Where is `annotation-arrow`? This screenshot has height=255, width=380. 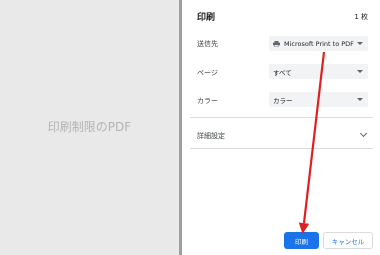 annotation-arrow is located at coordinates (312, 142).